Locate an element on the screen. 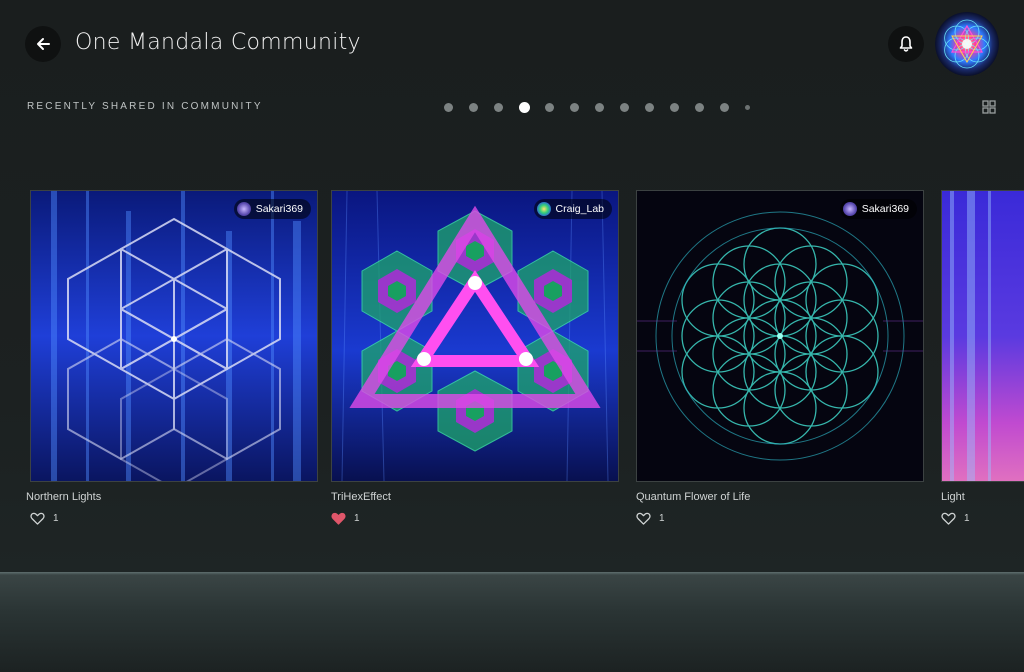 The height and width of the screenshot is (672, 1024). grid-view-icon is located at coordinates (989, 107).